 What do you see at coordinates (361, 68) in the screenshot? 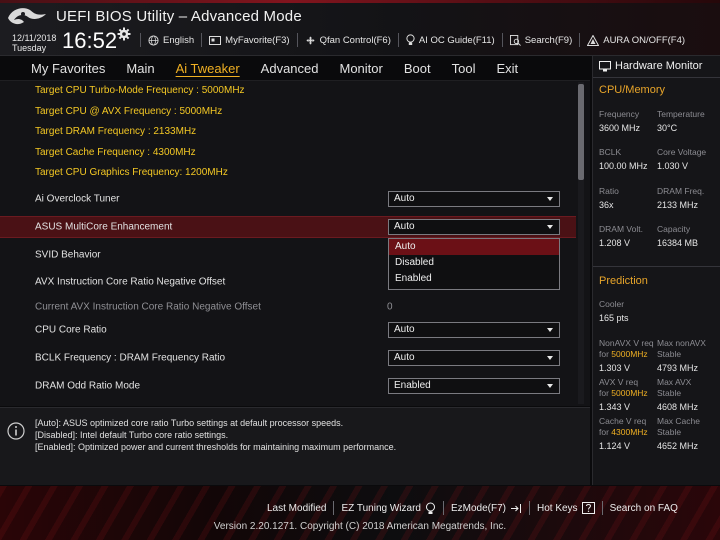
I see `tab-monitor: Monitor` at bounding box center [361, 68].